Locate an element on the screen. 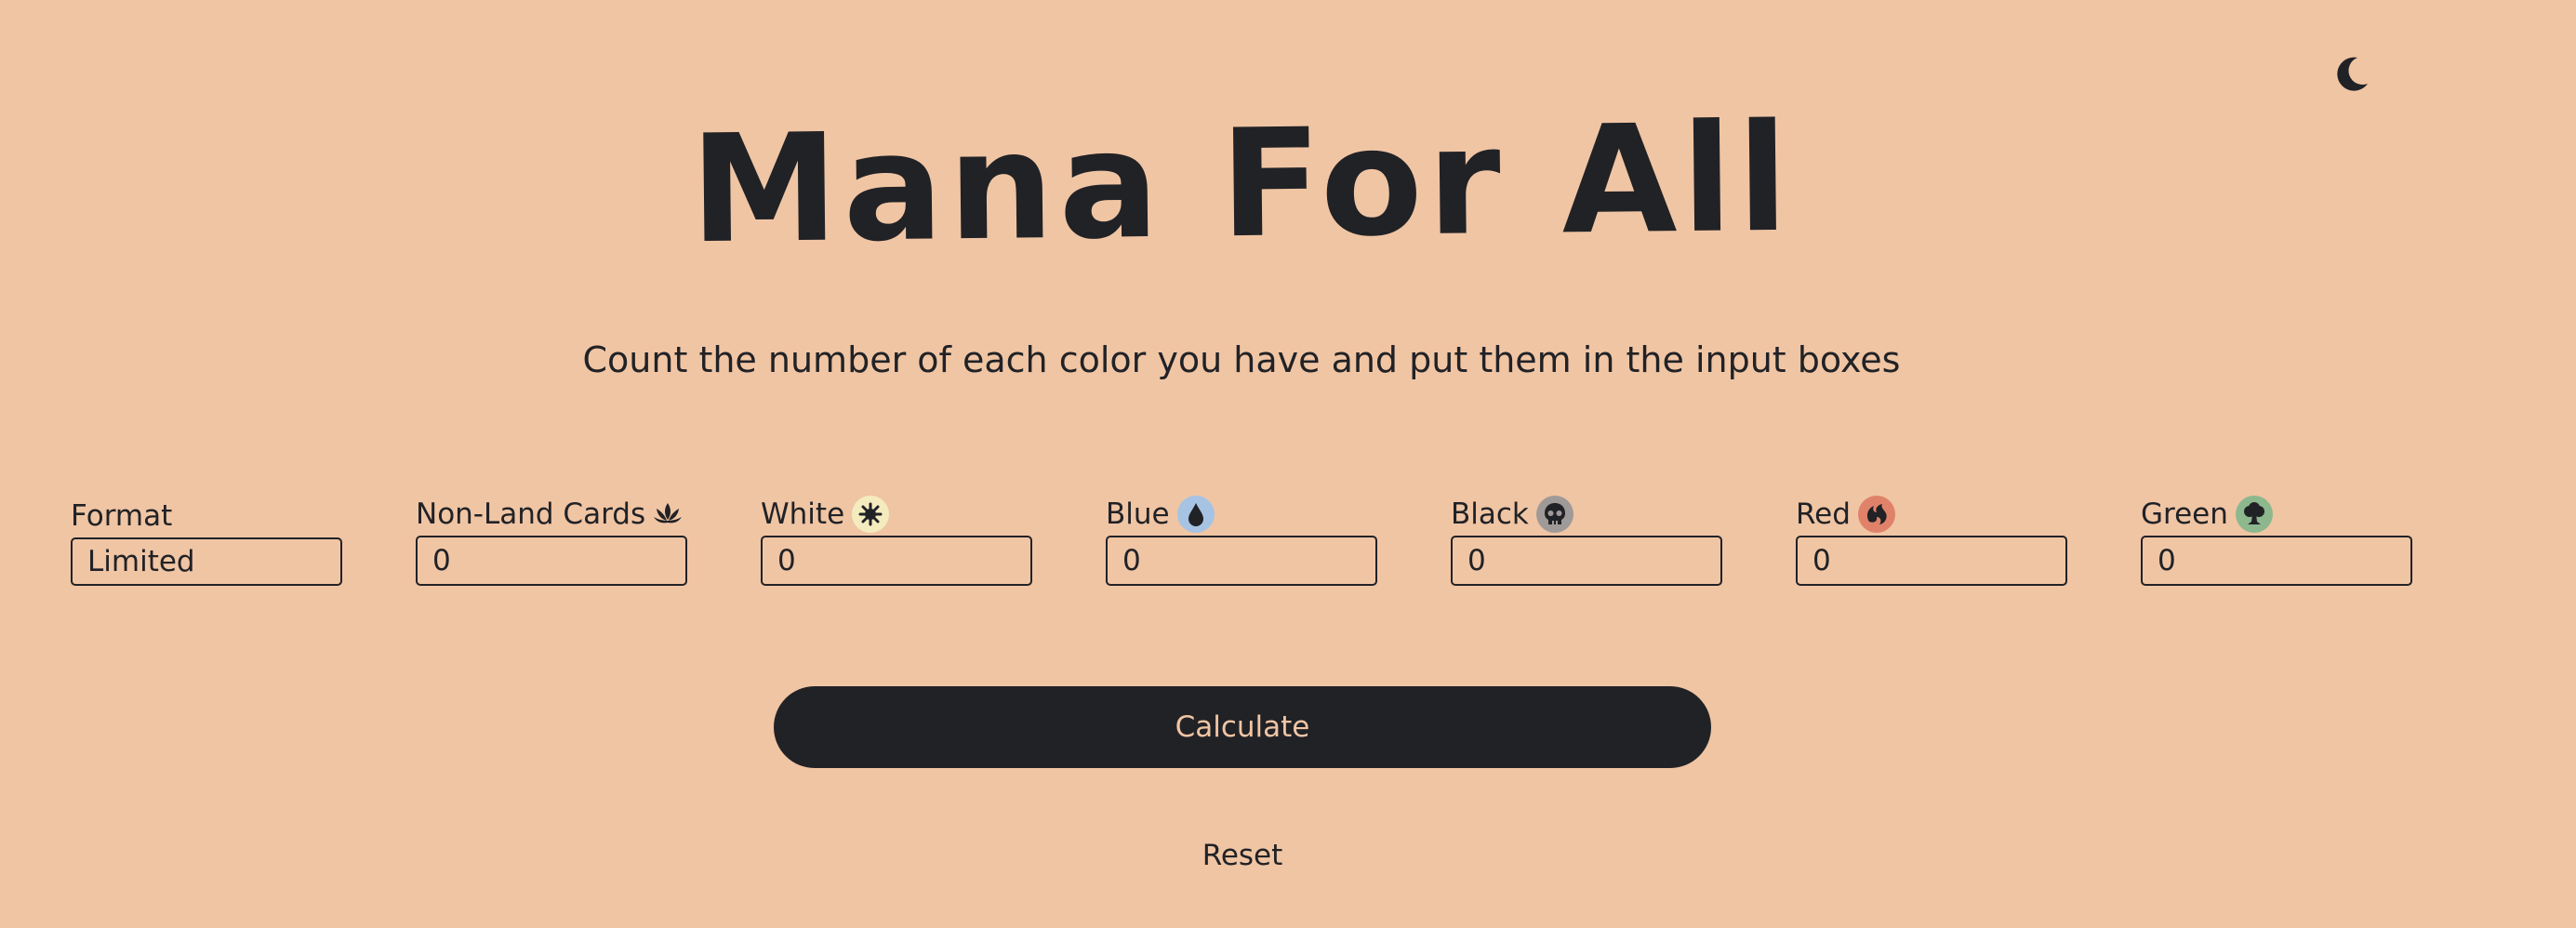 The height and width of the screenshot is (928, 2576). blue-label-text: Blue is located at coordinates (1138, 514).